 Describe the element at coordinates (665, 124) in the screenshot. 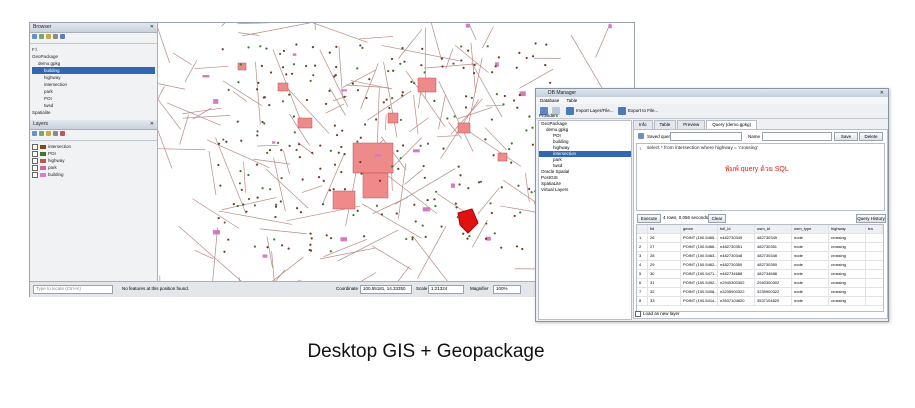

I see `tab: Table` at that location.